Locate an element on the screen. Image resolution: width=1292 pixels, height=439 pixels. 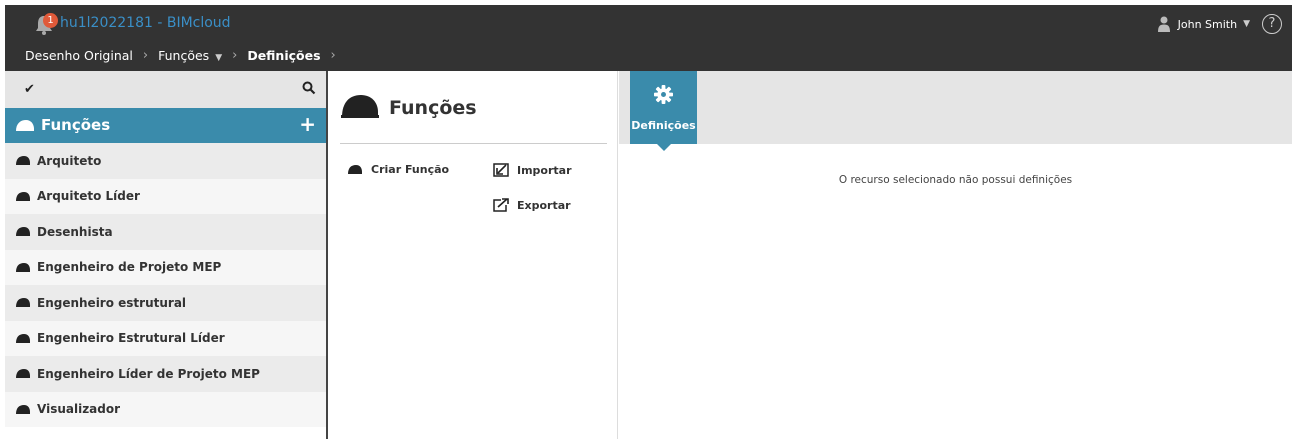
breadcrumb-desenho-original: Desenho Original is located at coordinates (79, 55).